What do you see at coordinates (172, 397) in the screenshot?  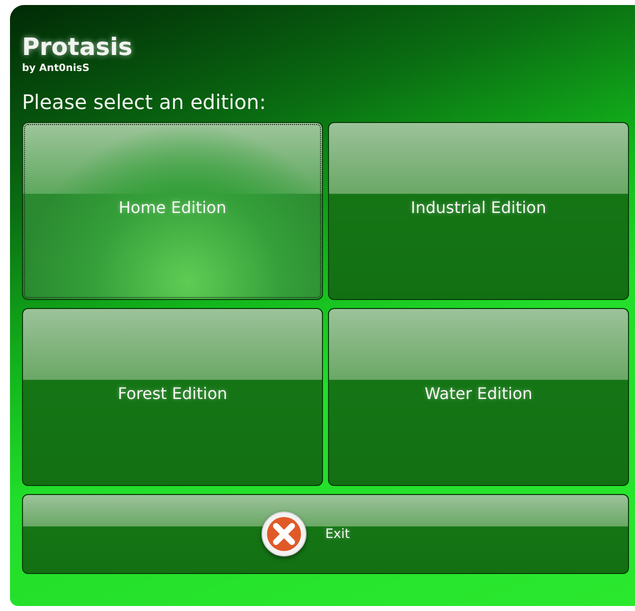 I see `edition-button: Forest Edition` at bounding box center [172, 397].